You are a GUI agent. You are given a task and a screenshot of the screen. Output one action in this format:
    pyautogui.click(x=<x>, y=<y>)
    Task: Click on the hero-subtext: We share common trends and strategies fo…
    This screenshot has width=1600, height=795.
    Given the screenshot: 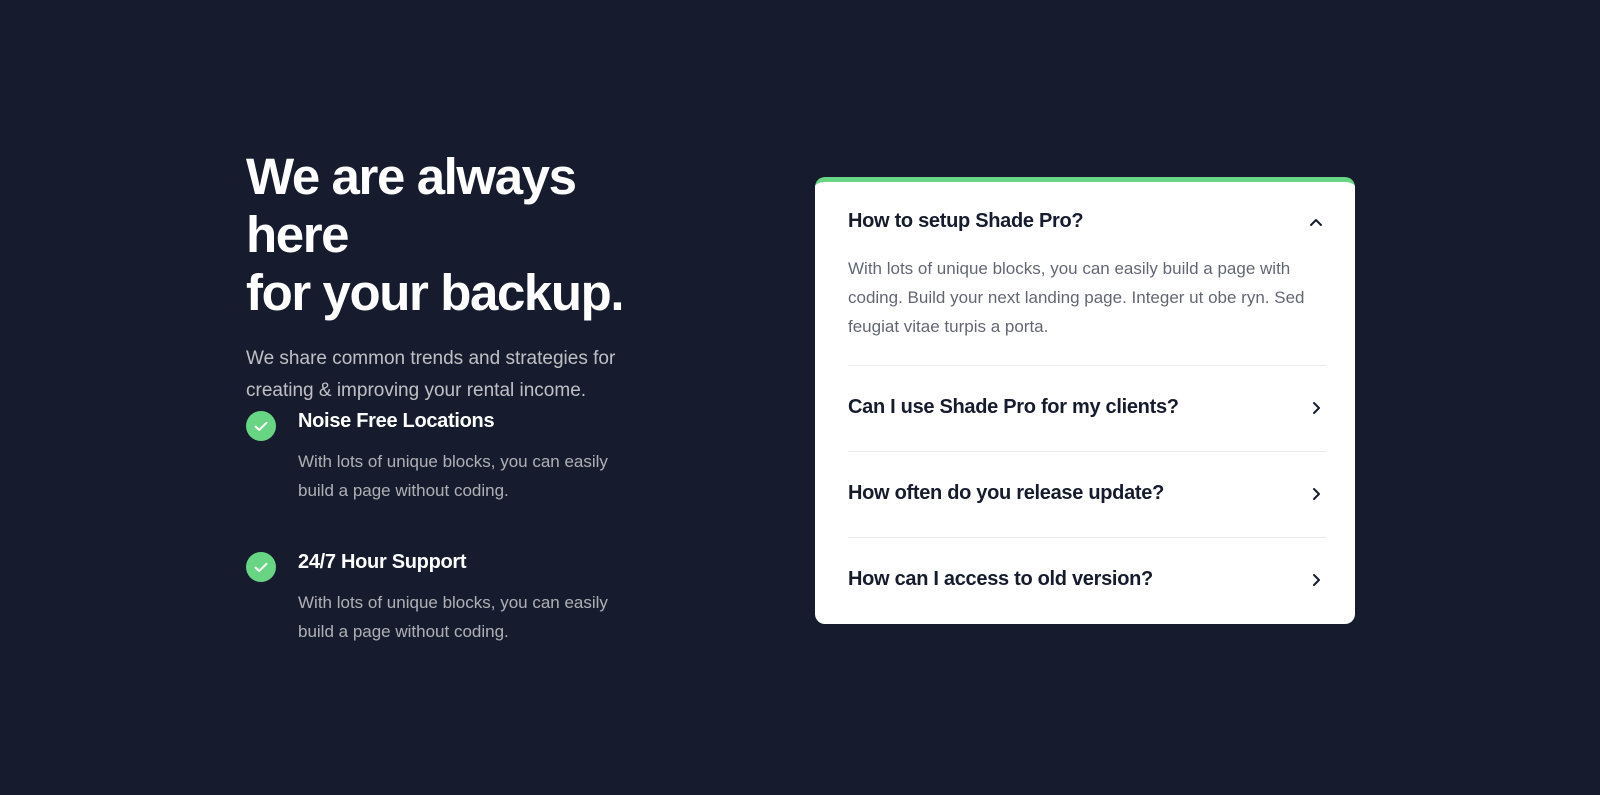 What is the action you would take?
    pyautogui.click(x=431, y=374)
    